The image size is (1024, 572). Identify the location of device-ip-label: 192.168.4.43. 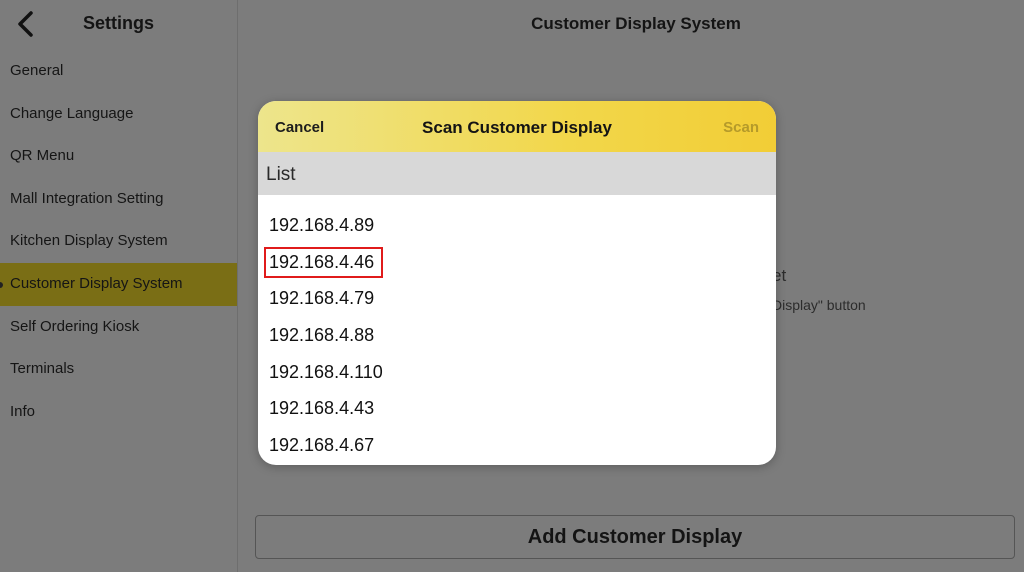
(322, 408).